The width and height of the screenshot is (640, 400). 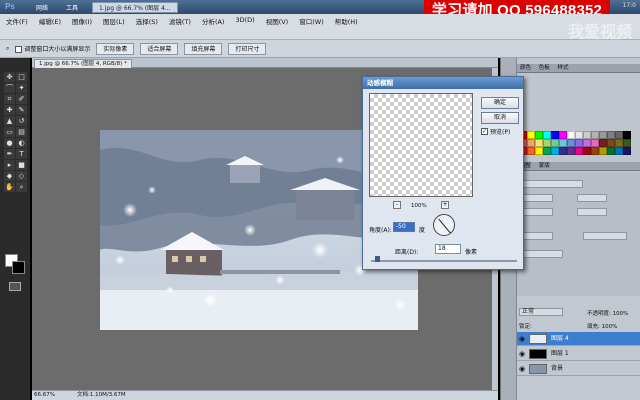 I want to click on distance-input: 18, so click(x=448, y=249).